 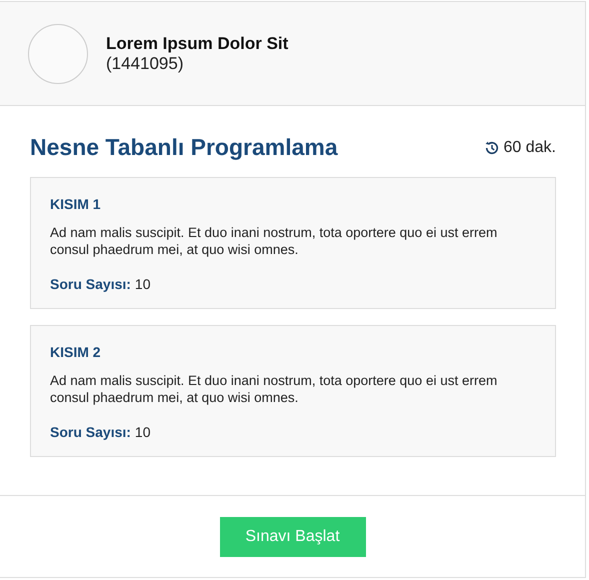 I want to click on exam-title: Nesne Tabanlı Programlama, so click(x=184, y=147).